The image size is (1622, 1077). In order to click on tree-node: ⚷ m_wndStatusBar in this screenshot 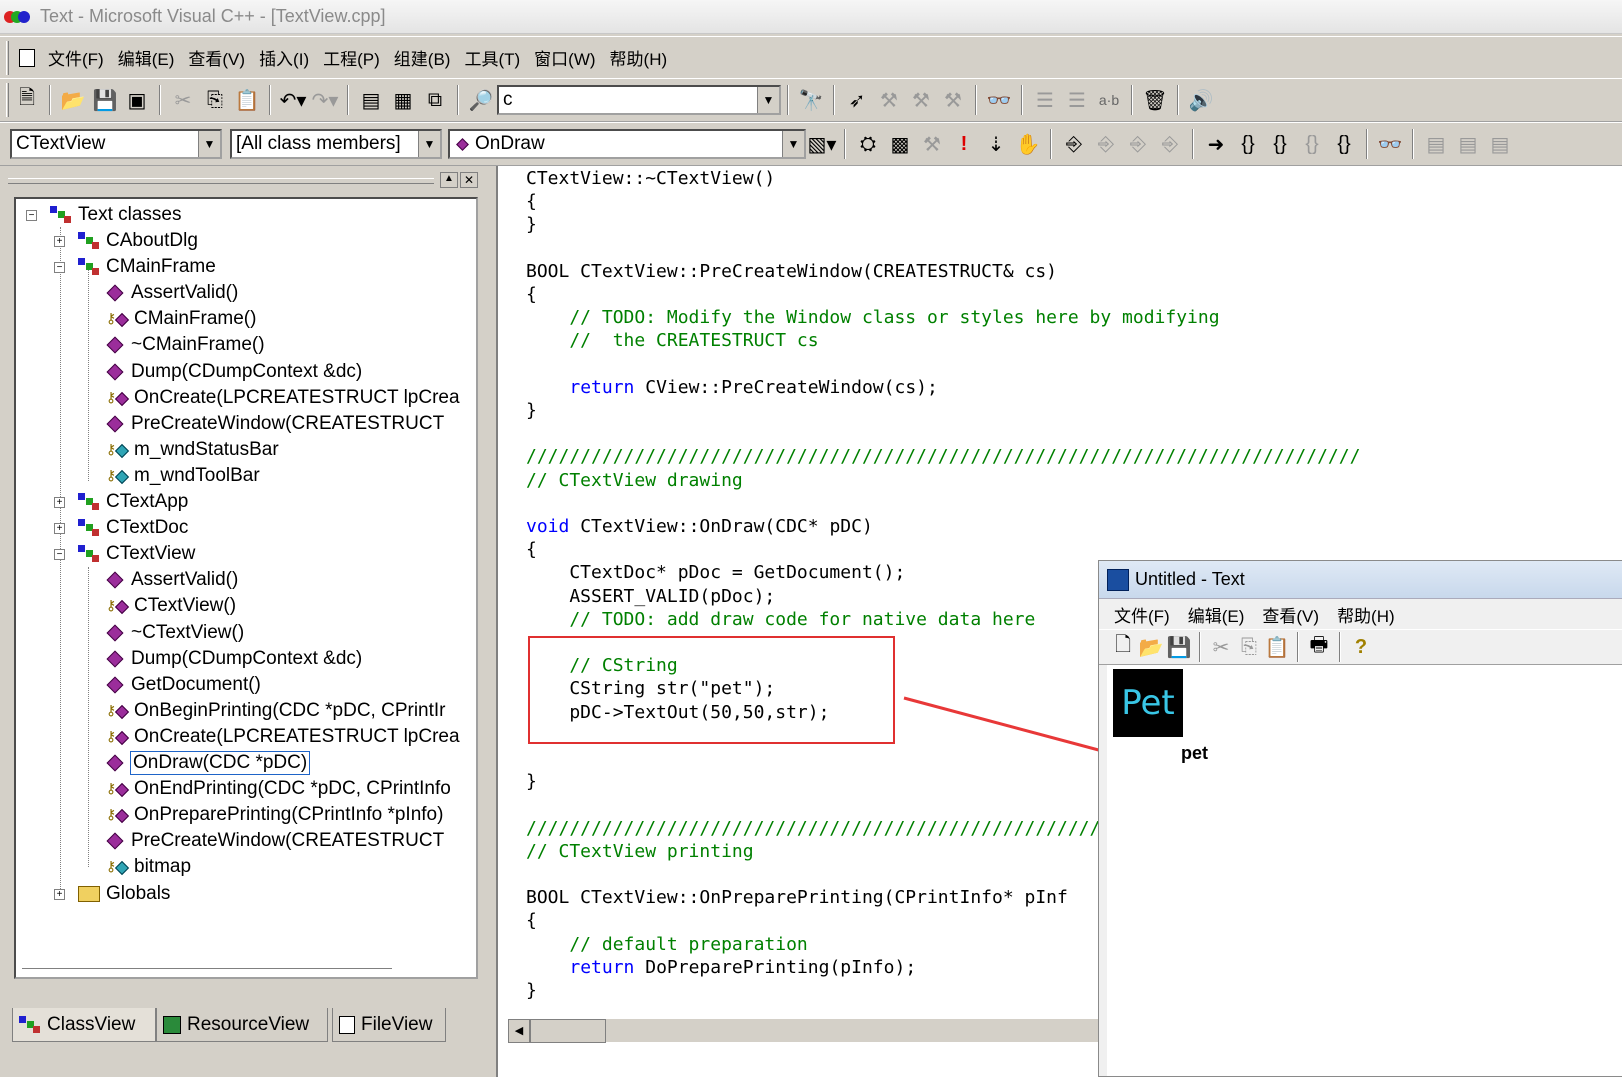, I will do `click(191, 450)`.